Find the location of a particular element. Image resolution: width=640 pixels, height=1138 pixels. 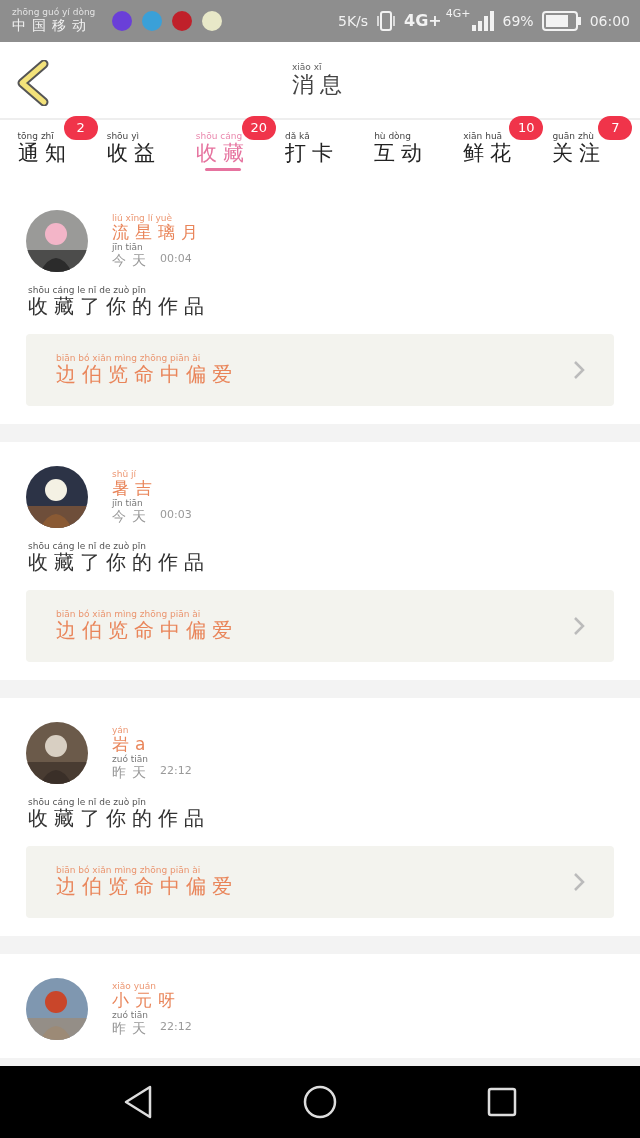

count-badge: 7 is located at coordinates (615, 128).